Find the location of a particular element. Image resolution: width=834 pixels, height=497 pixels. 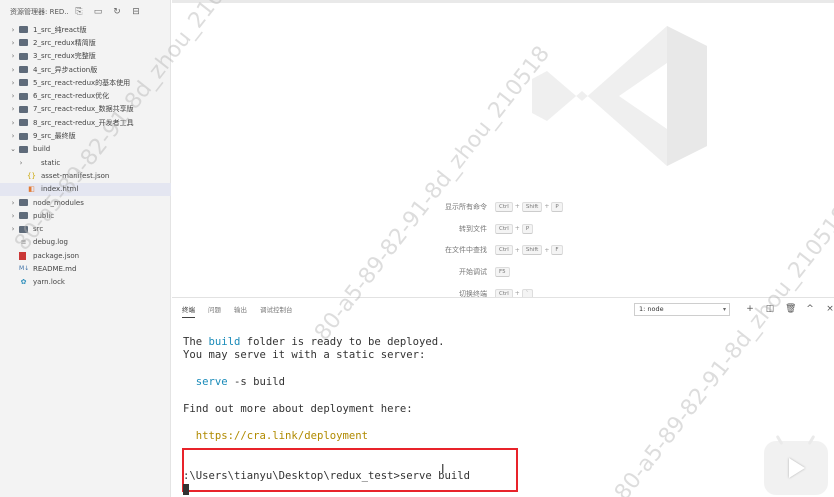

tree-item-label: 5_src_react-redux的基本使用 is located at coordinates (82, 82).